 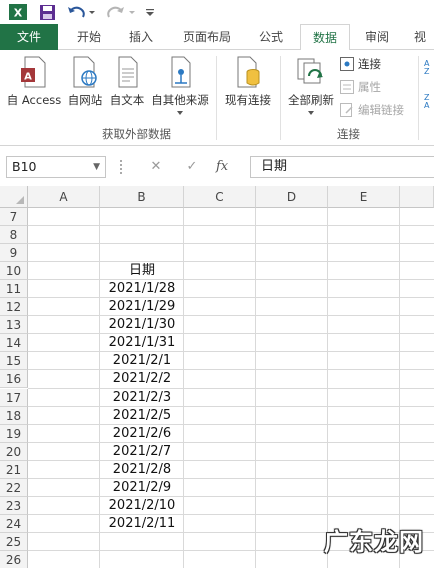 What do you see at coordinates (222, 167) in the screenshot?
I see `insert-function-button: fx` at bounding box center [222, 167].